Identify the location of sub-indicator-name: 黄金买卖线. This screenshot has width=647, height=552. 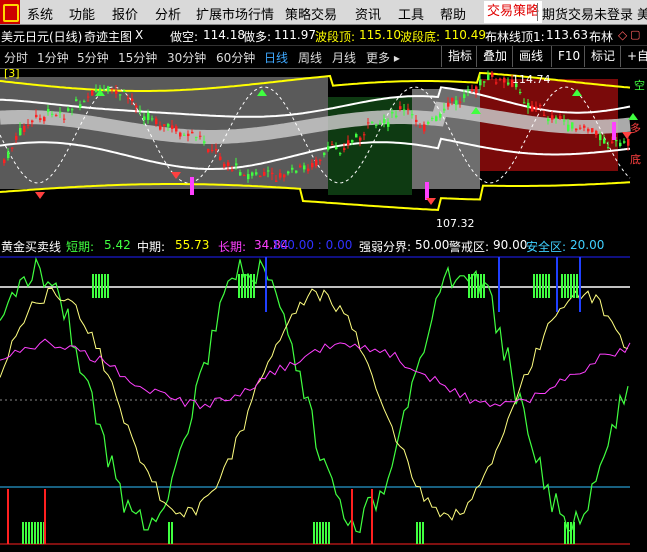
(31, 246).